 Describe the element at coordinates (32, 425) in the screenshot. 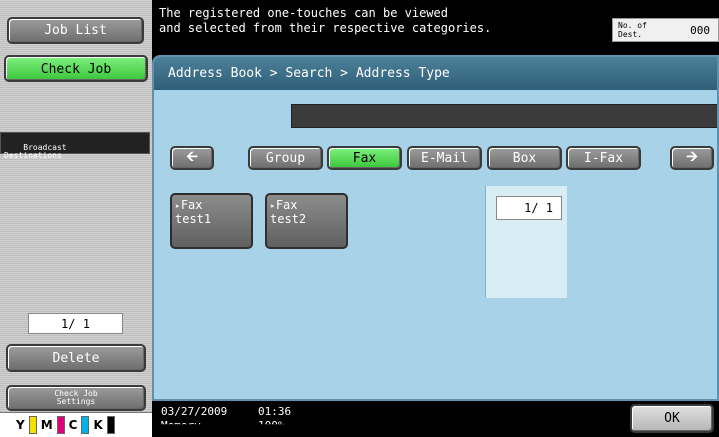

I see `toner-bar-yellow` at that location.